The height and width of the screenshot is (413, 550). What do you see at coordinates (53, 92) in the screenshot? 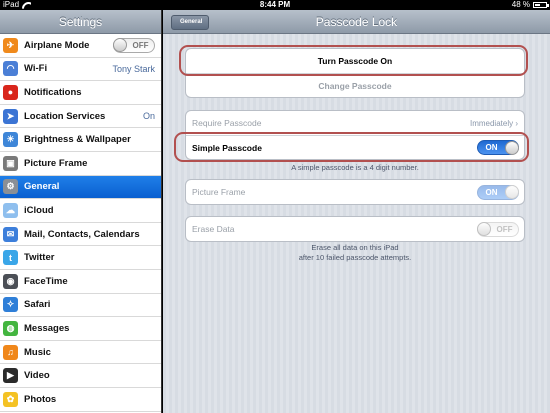
I see `sidebar-item-label: Notifications` at bounding box center [53, 92].